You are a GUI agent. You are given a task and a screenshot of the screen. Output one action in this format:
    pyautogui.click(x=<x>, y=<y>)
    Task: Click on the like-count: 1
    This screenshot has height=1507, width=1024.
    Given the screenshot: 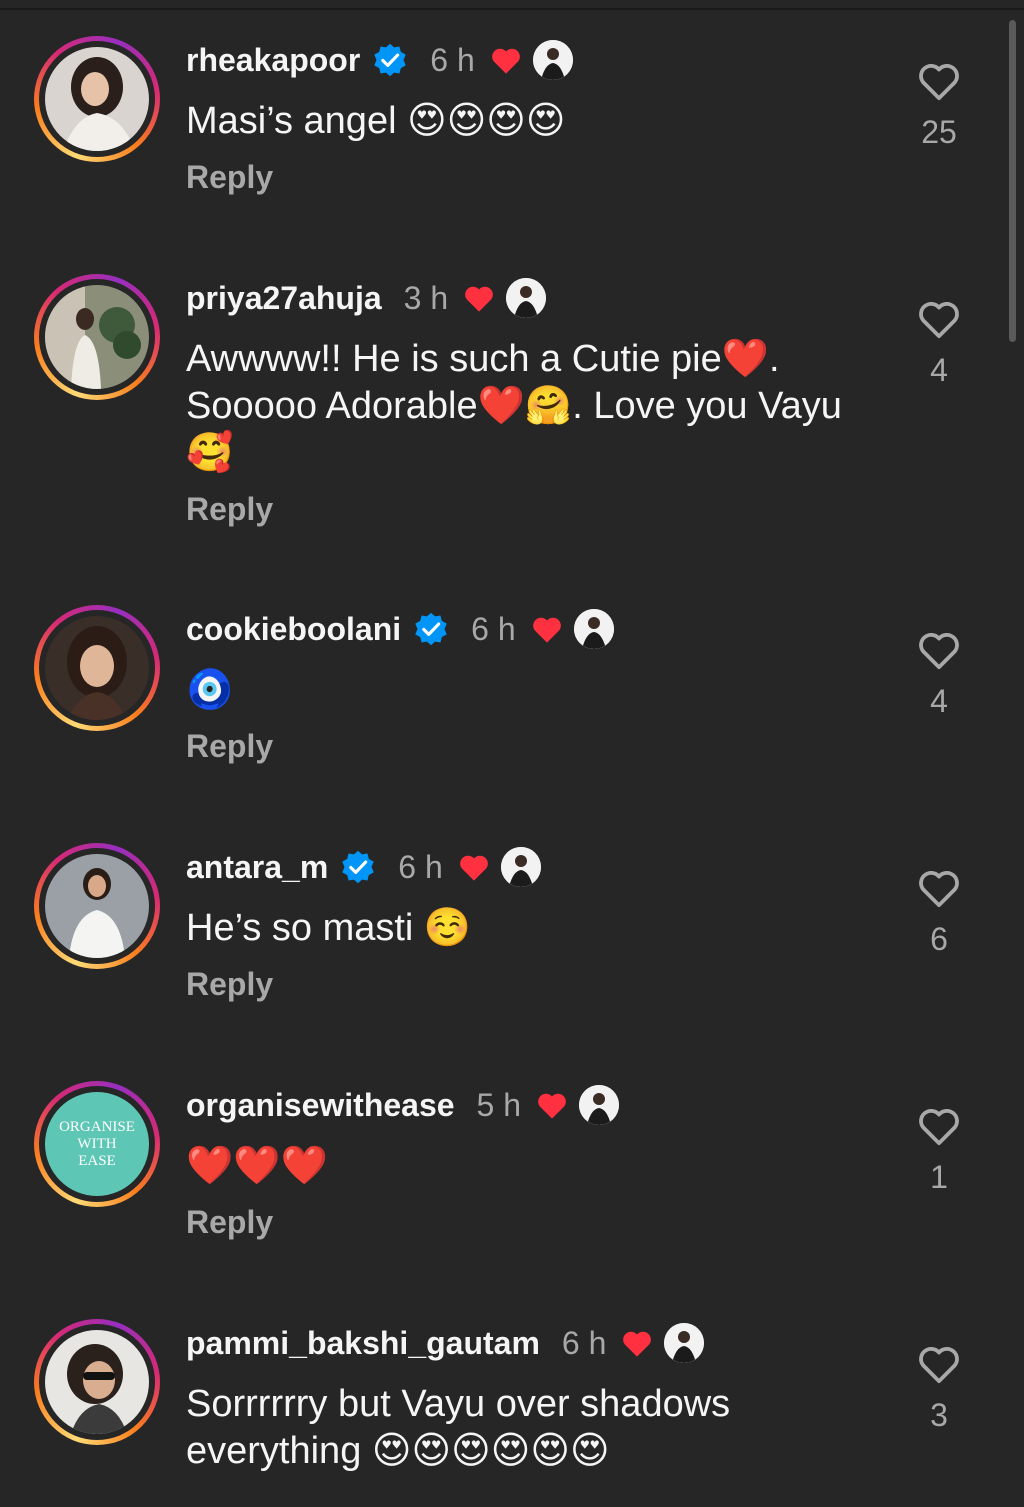 What is the action you would take?
    pyautogui.click(x=939, y=1177)
    